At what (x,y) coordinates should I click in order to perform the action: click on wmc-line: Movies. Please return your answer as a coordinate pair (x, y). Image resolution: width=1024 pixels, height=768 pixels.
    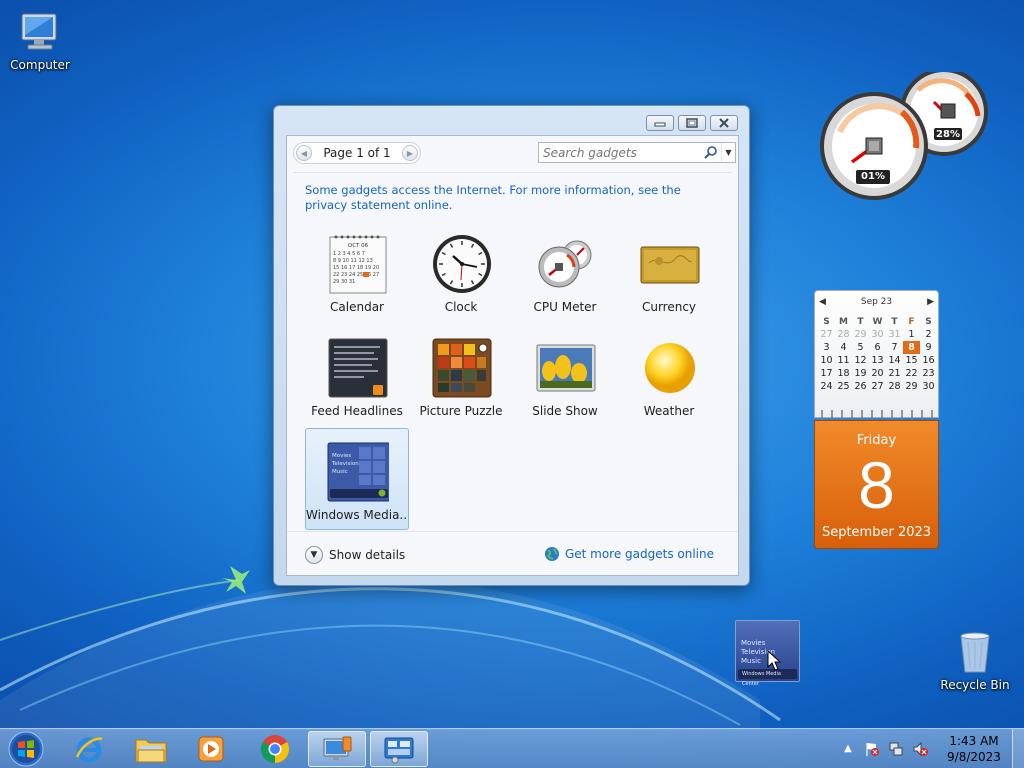
    Looking at the image, I should click on (753, 643).